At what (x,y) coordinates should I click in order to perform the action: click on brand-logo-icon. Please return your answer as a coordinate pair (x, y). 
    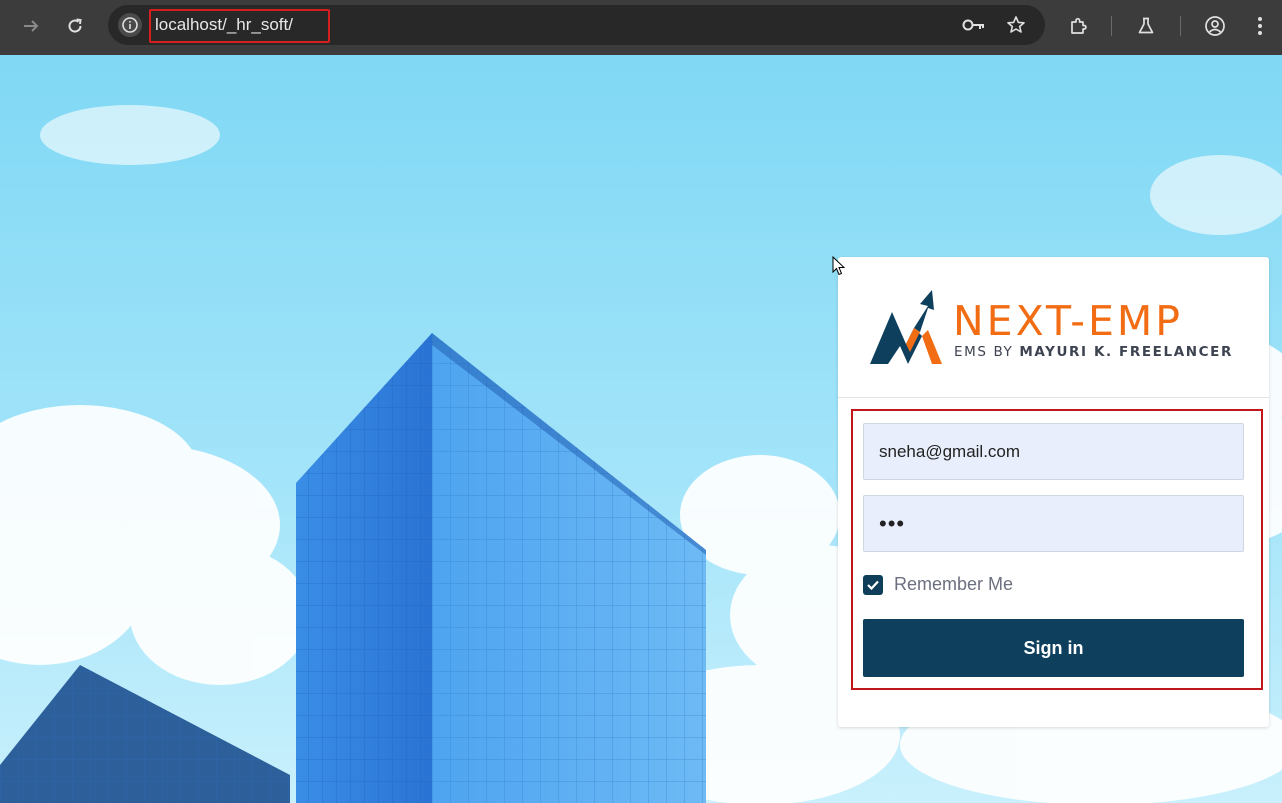
    Looking at the image, I should click on (906, 327).